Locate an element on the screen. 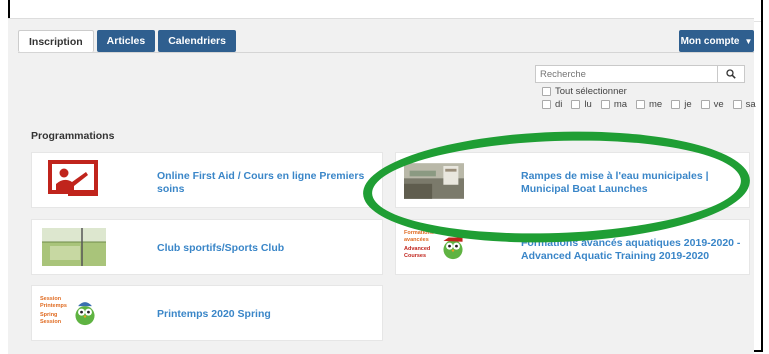 This screenshot has height=354, width=769. day-label: sa is located at coordinates (750, 104).